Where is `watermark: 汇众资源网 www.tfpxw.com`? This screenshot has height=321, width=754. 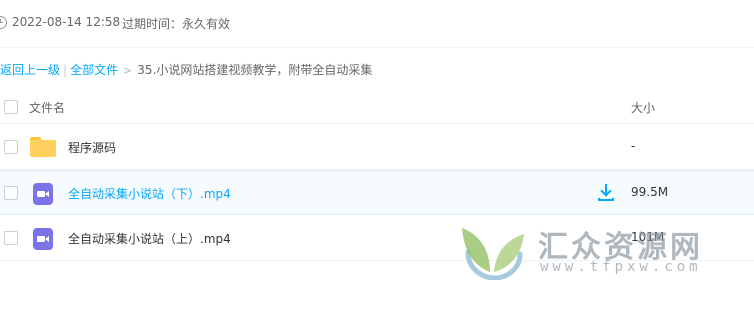 watermark: 汇众资源网 www.tfpxw.com is located at coordinates (605, 252).